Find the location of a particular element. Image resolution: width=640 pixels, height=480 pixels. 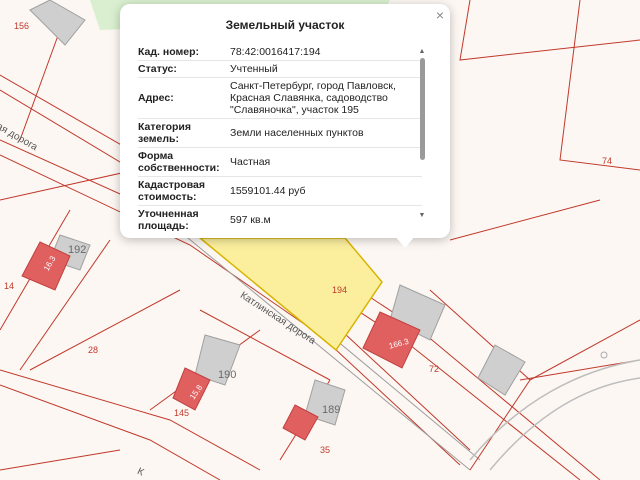

attribute-label: Кад. номер: is located at coordinates (169, 52).